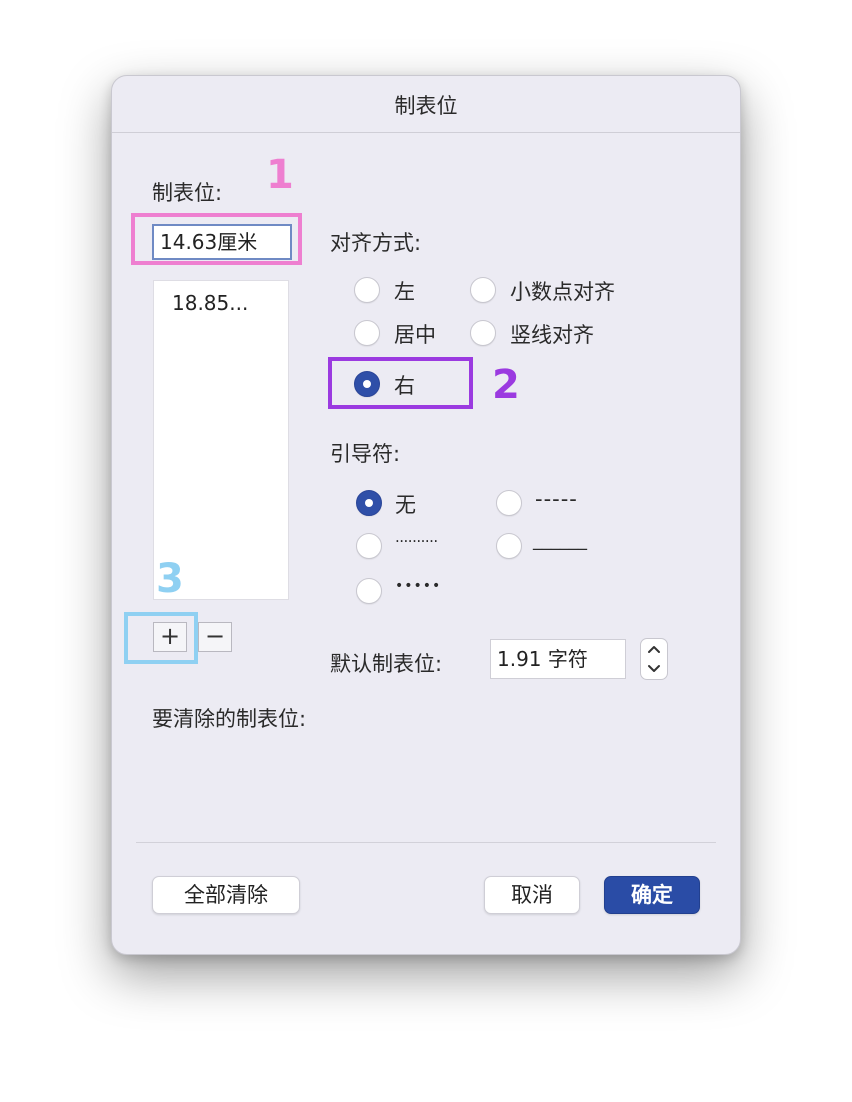 This screenshot has height=1102, width=852. Describe the element at coordinates (400, 383) in the screenshot. I see `annotation-2-highlight` at that location.